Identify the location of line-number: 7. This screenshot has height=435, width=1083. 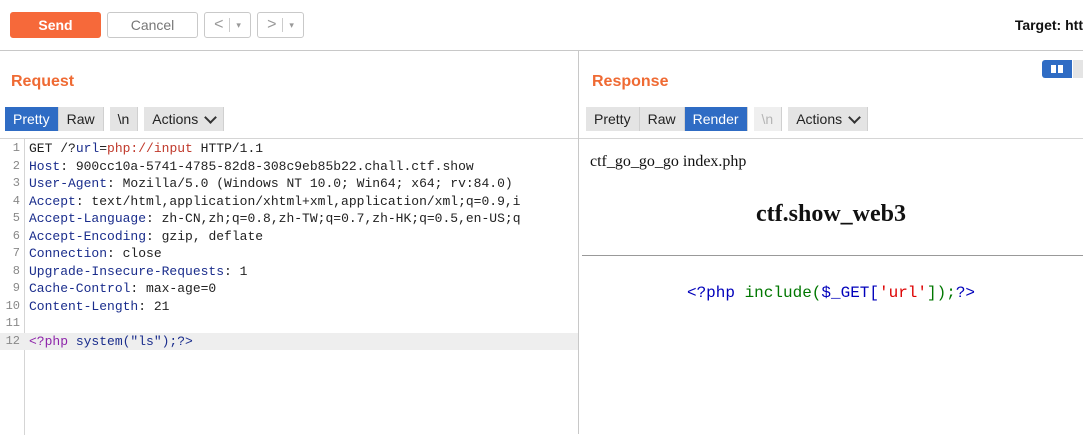
(16, 253).